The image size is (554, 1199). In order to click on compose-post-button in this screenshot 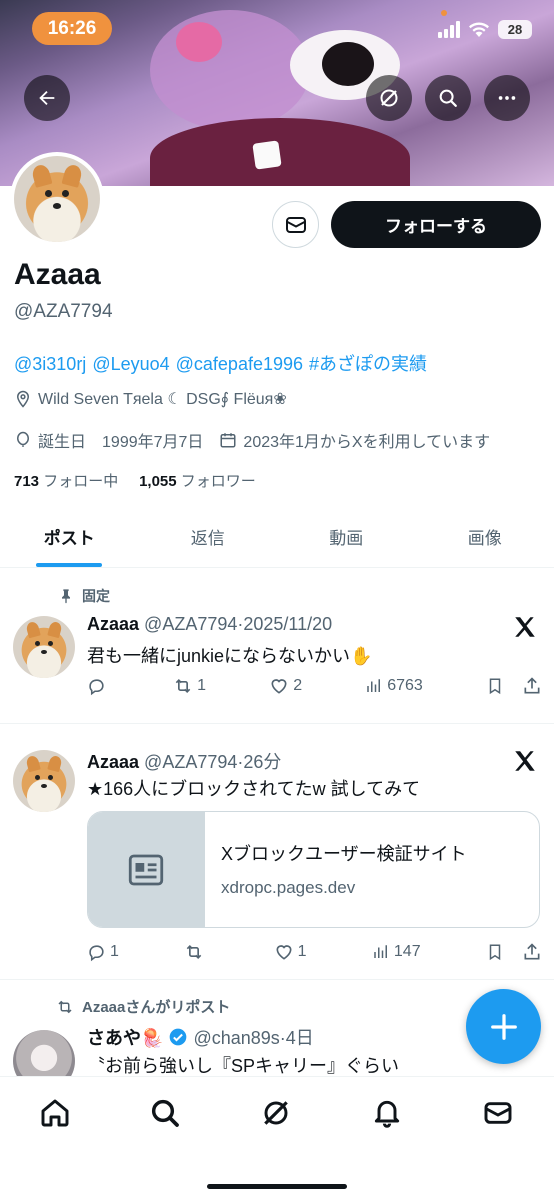, I will do `click(503, 1026)`.